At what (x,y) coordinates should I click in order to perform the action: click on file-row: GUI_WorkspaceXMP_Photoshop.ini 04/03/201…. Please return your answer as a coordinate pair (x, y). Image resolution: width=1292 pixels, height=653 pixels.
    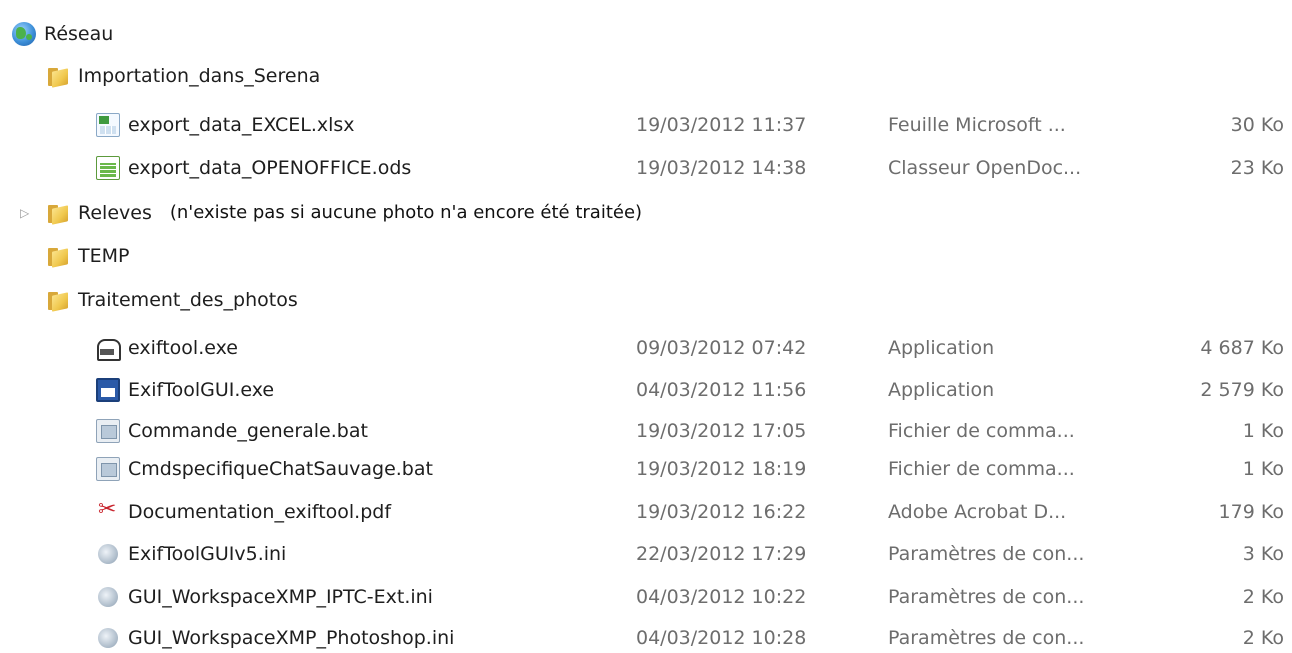
    Looking at the image, I should click on (646, 635).